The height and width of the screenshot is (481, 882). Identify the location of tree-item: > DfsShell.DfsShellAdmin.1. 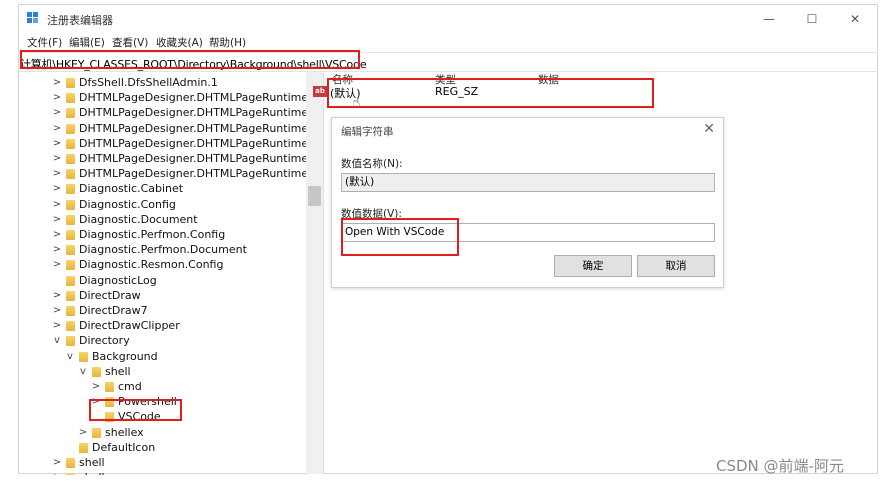
(171, 82).